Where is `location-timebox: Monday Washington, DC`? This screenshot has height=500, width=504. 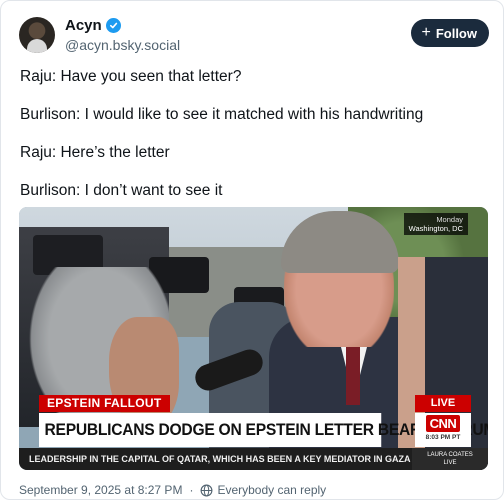
location-timebox: Monday Washington, DC is located at coordinates (435, 224).